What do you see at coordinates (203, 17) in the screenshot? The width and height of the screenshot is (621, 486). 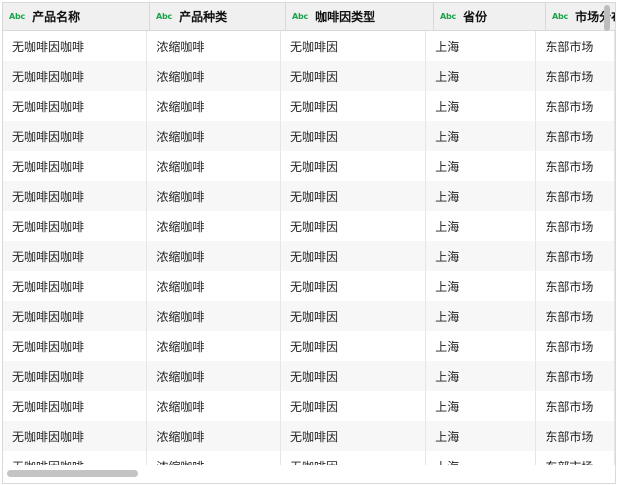 I see `column-header-label: 产品种类` at bounding box center [203, 17].